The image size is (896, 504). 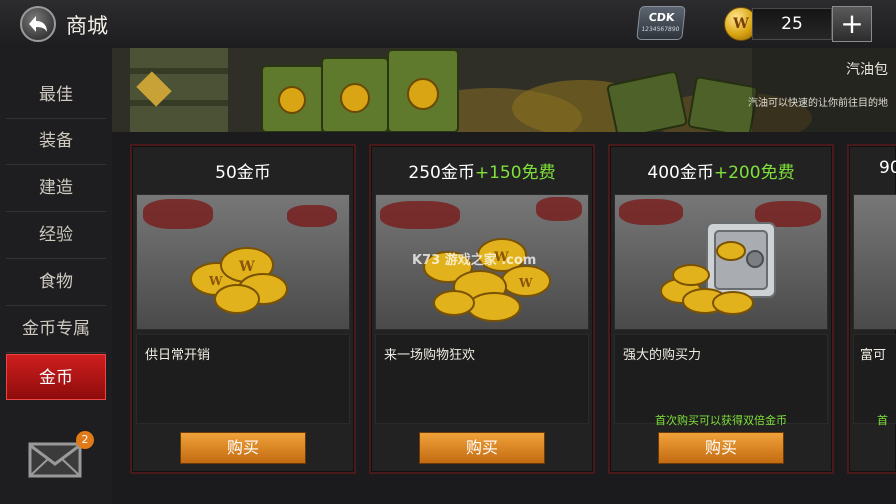 I want to click on plus-icon: +, so click(x=852, y=23).